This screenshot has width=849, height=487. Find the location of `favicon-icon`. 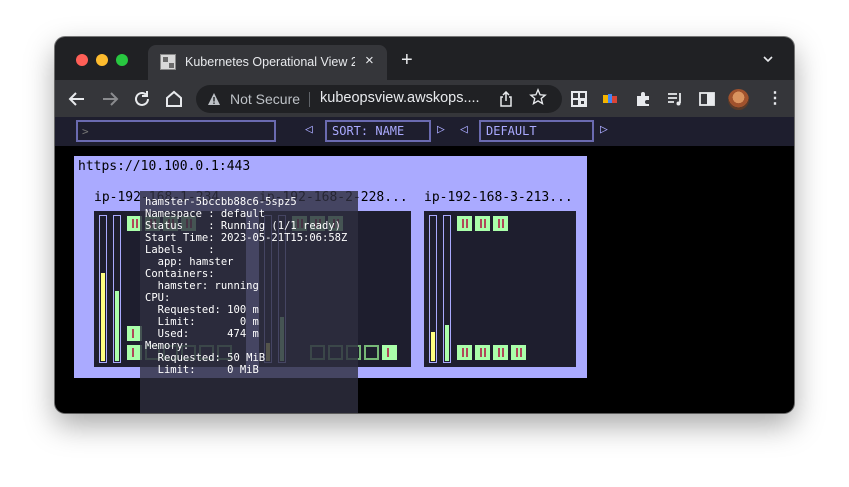

favicon-icon is located at coordinates (168, 62).